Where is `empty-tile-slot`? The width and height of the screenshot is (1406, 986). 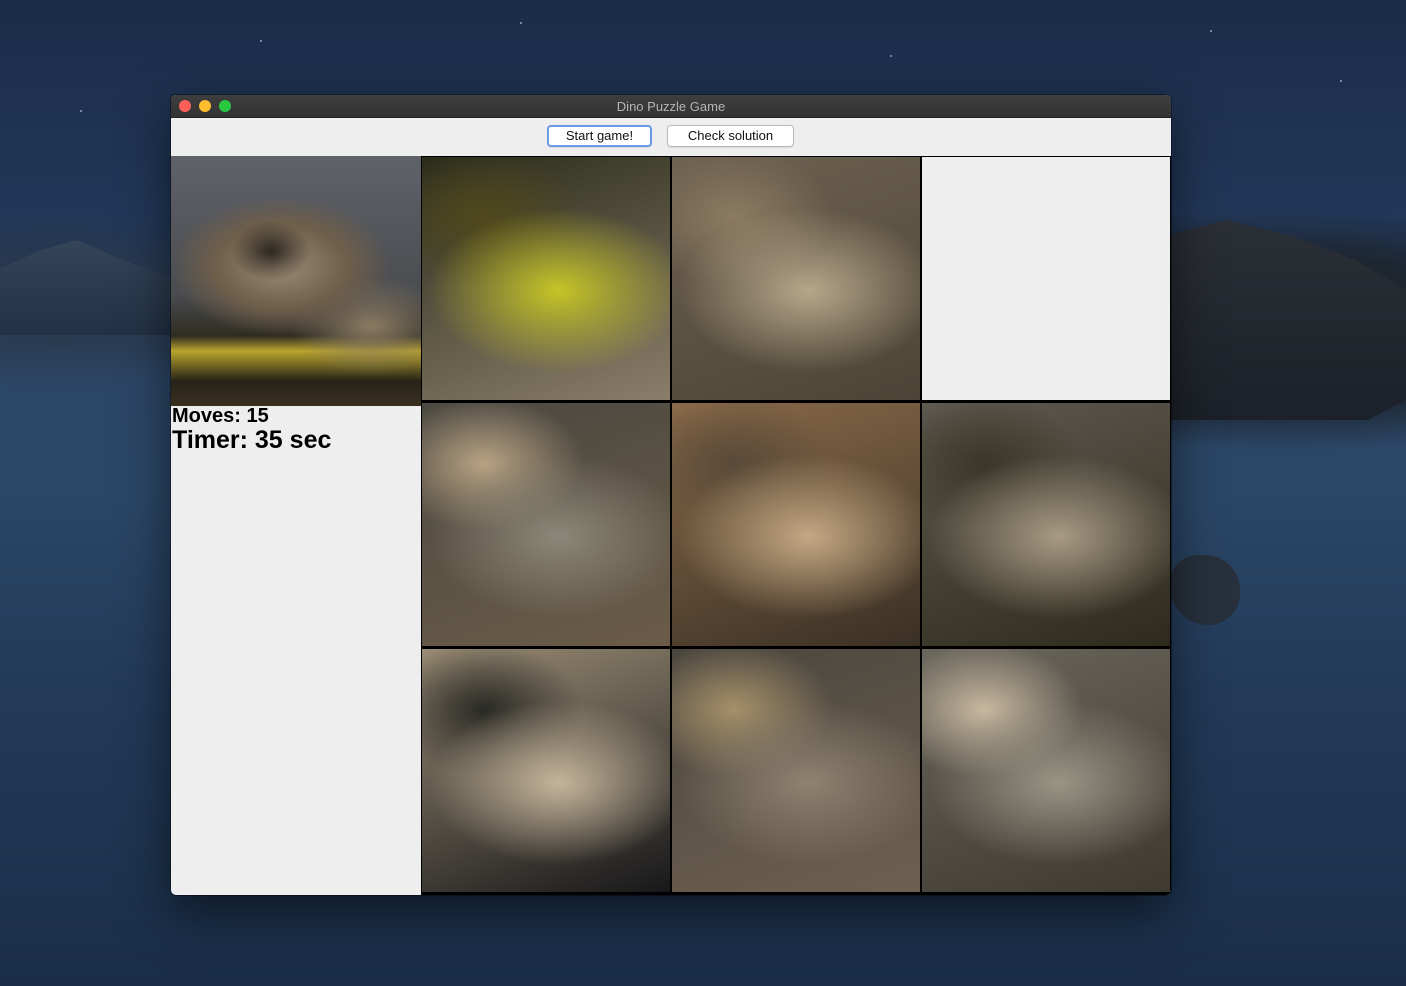 empty-tile-slot is located at coordinates (1046, 278).